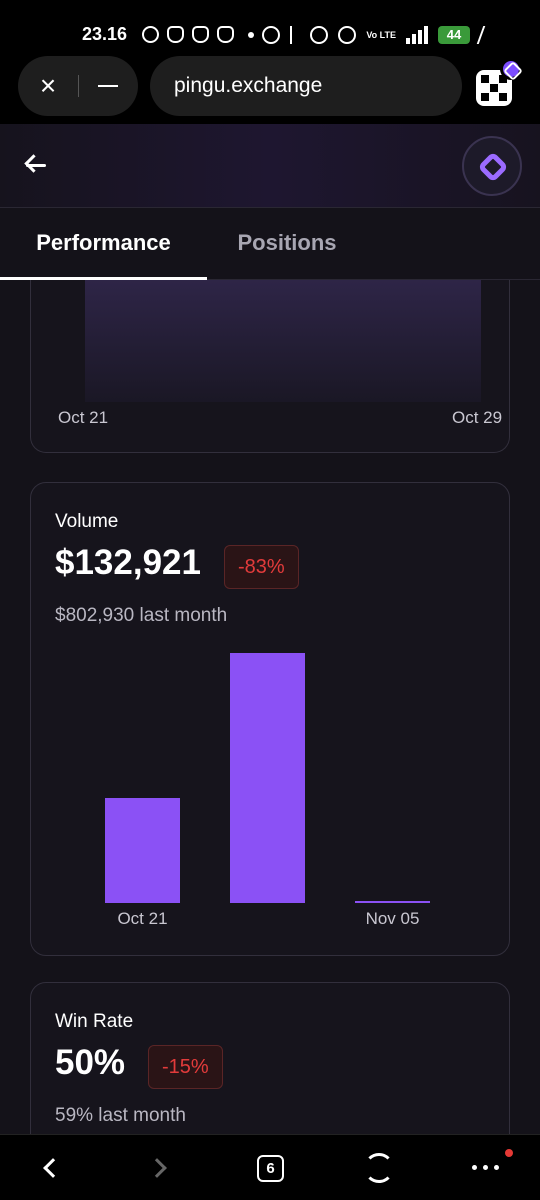 The image size is (540, 1200). I want to click on win-rate-last-month: 59% last month, so click(120, 1115).